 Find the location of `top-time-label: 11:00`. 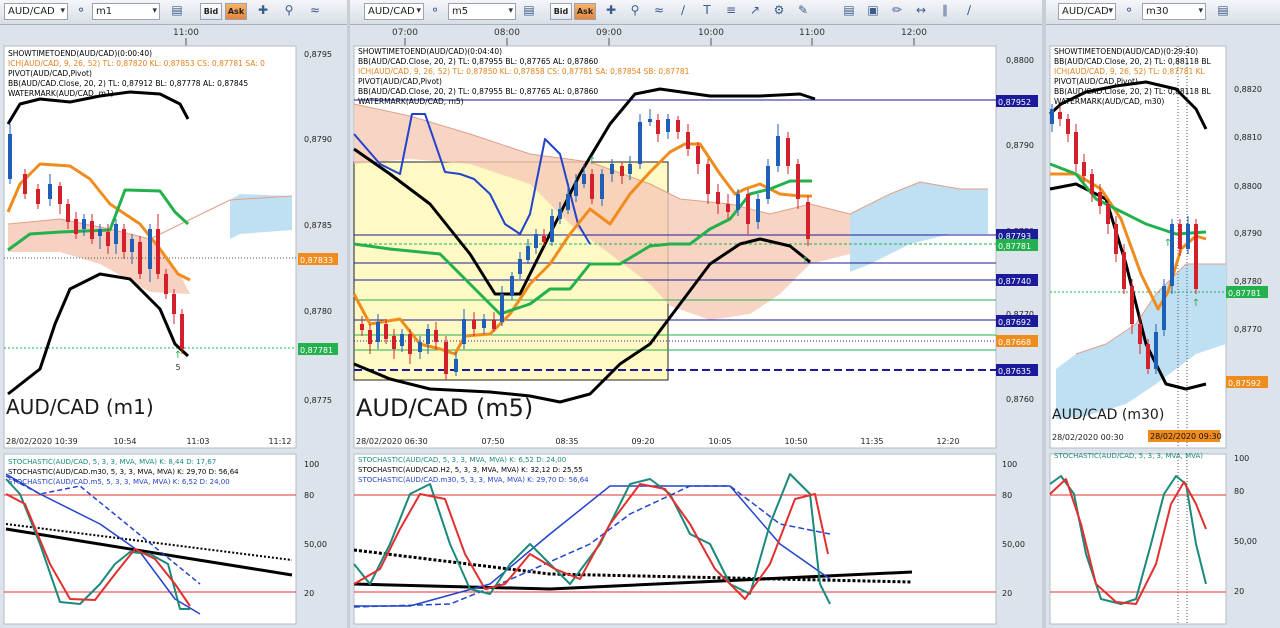

top-time-label: 11:00 is located at coordinates (812, 33).